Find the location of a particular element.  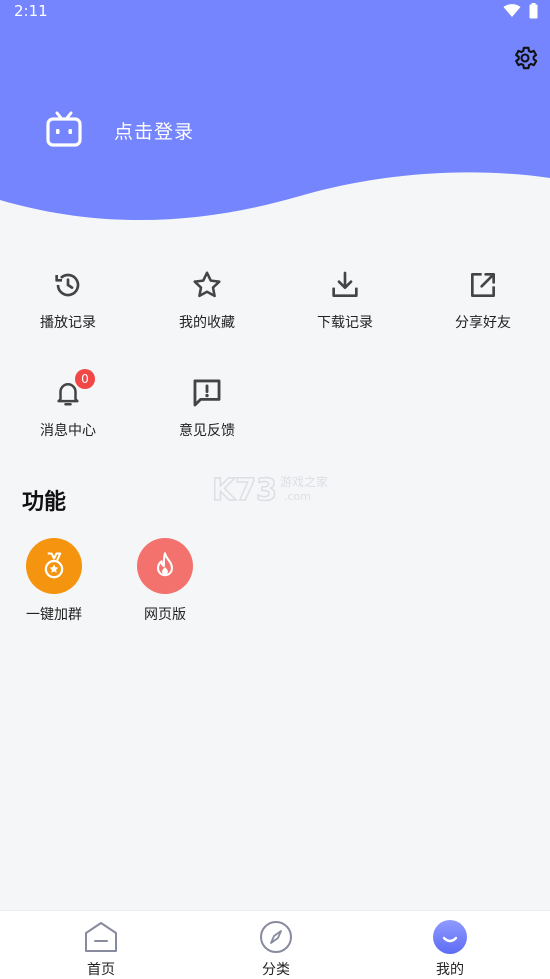

unread-badge: 0 is located at coordinates (85, 379).